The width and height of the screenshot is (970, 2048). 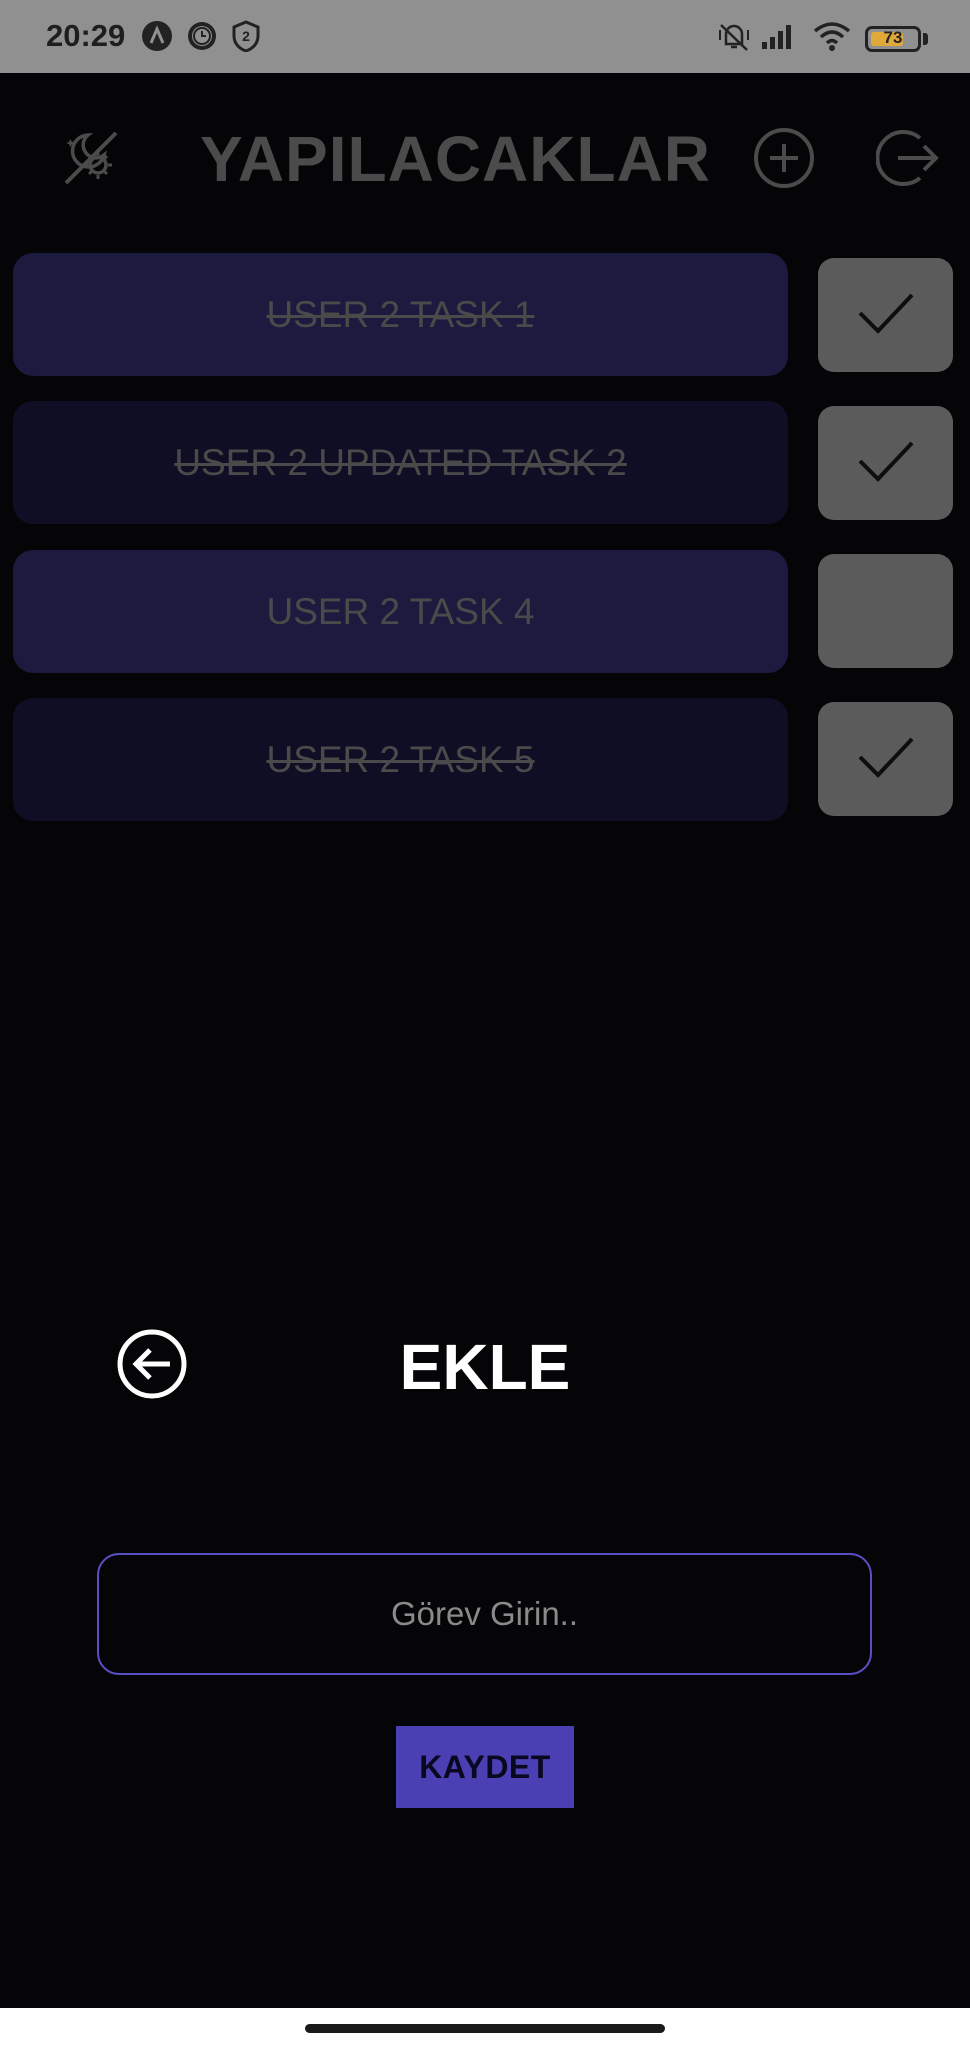 What do you see at coordinates (485, 1767) in the screenshot?
I see `save-button: KAYDET` at bounding box center [485, 1767].